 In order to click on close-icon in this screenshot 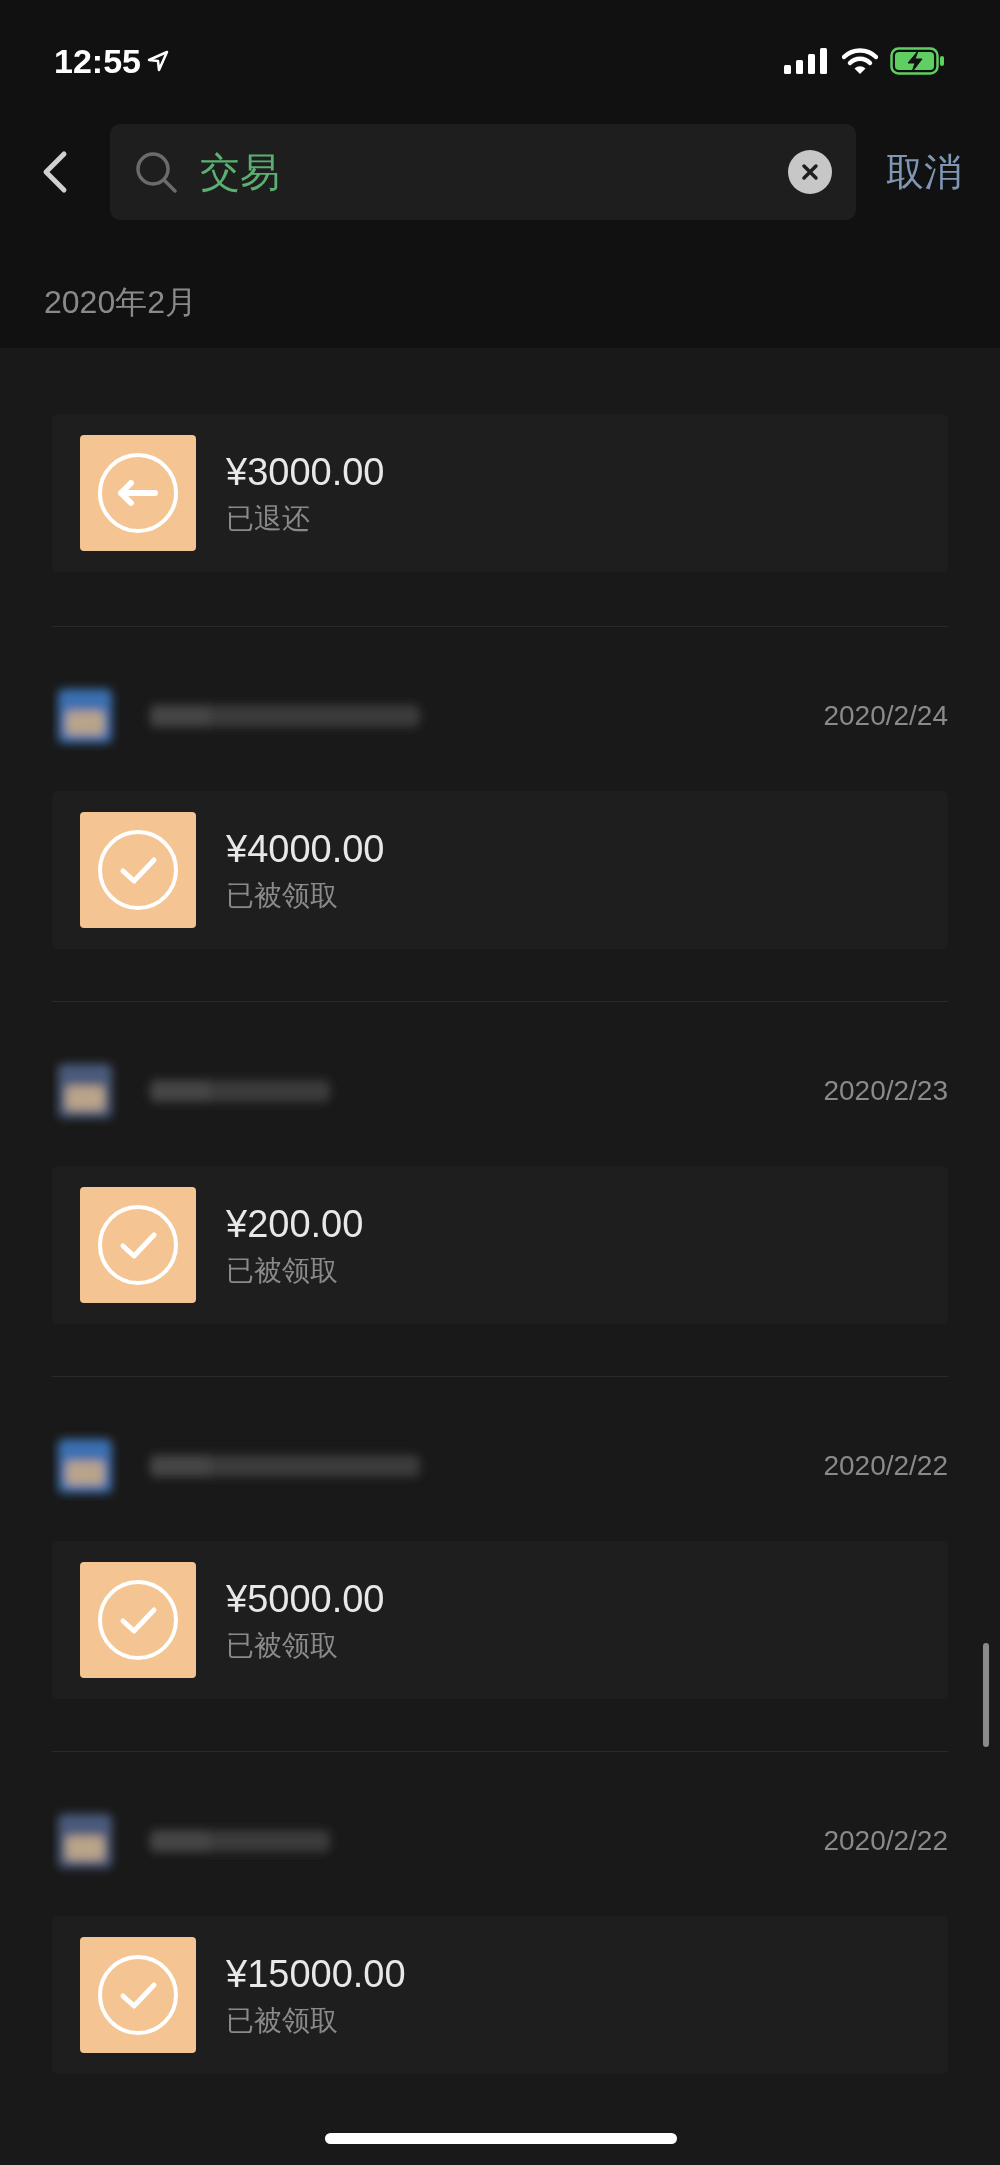, I will do `click(810, 172)`.